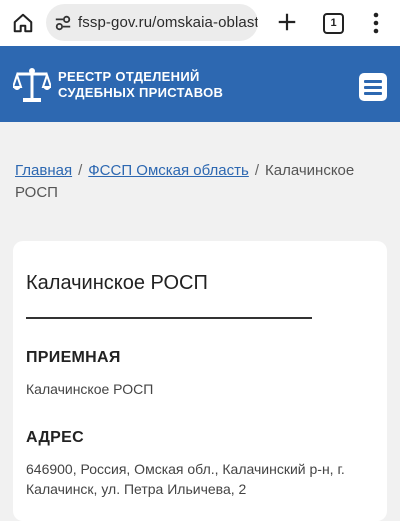  What do you see at coordinates (129, 76) in the screenshot?
I see `site-title-line1: РЕЕСТР ОТДЕЛЕНИЙ` at bounding box center [129, 76].